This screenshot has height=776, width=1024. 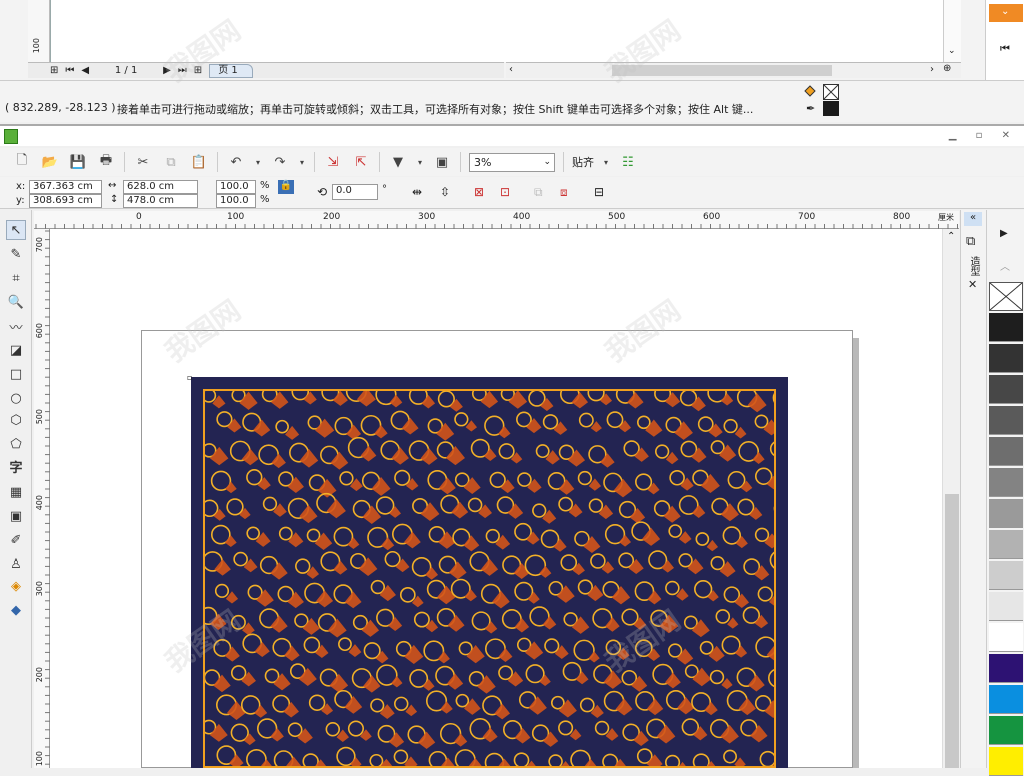 I want to click on combine-icon: ⧉, so click(x=538, y=192).